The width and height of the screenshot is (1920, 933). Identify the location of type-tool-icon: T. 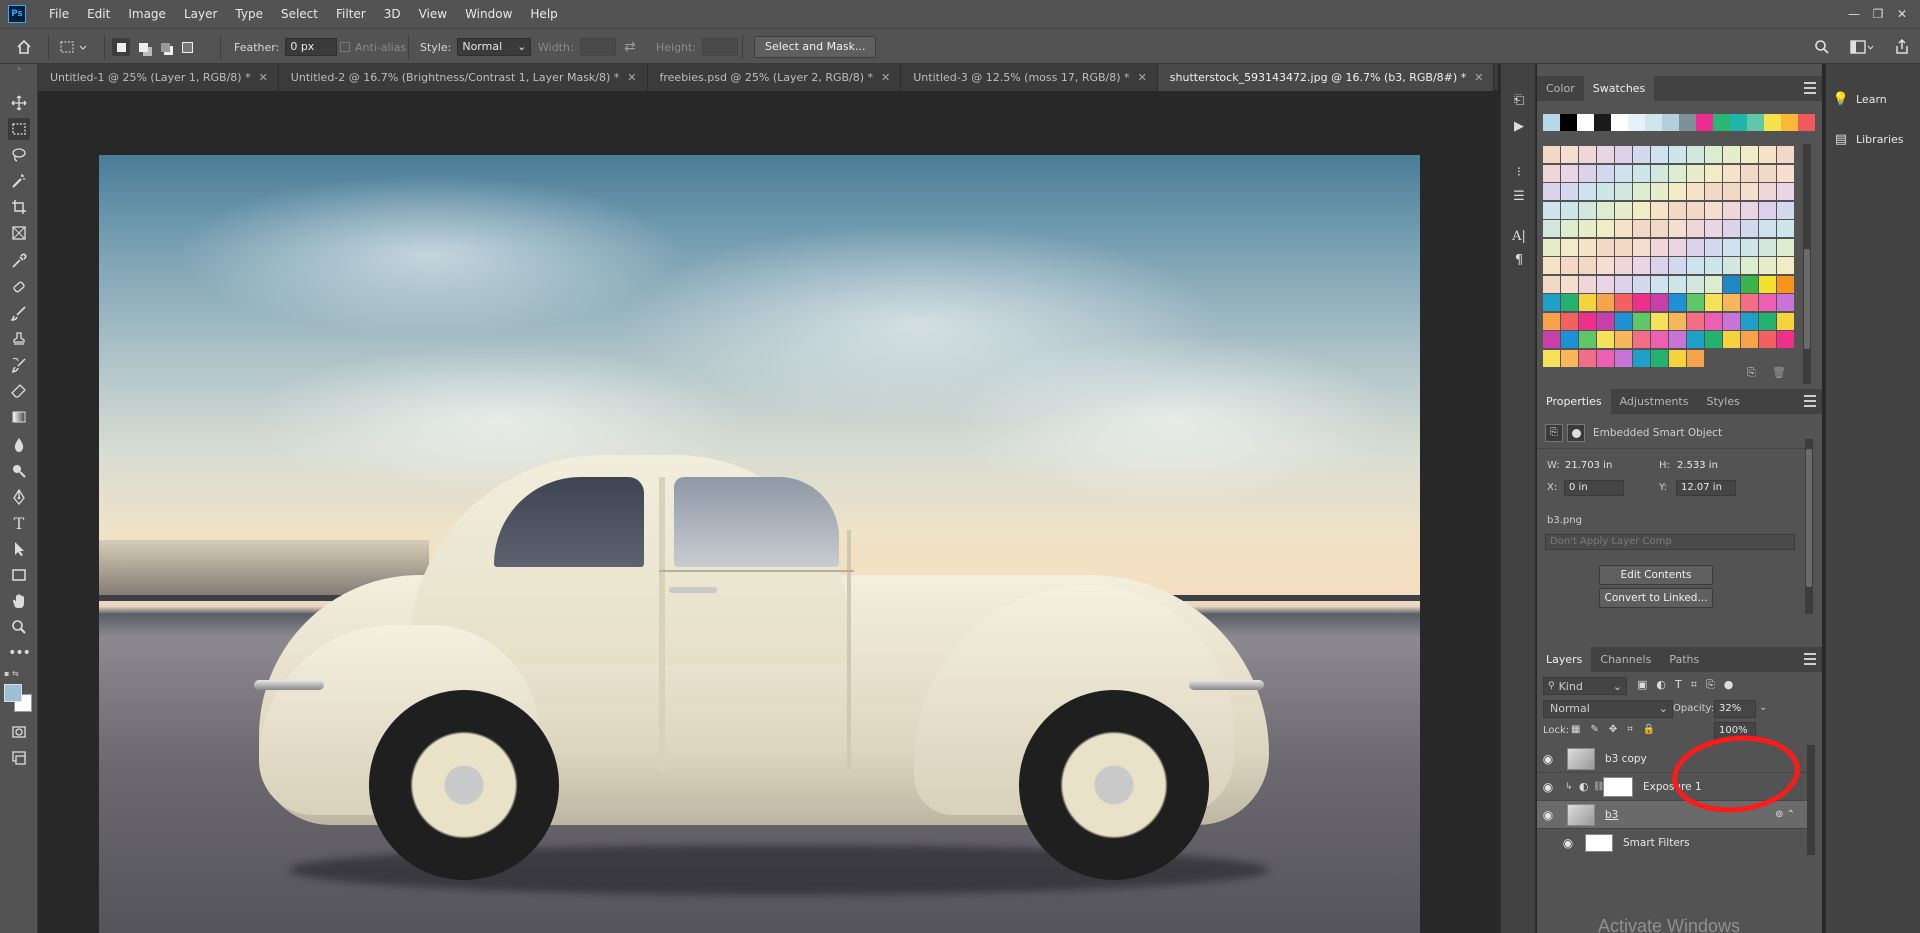
(19, 523).